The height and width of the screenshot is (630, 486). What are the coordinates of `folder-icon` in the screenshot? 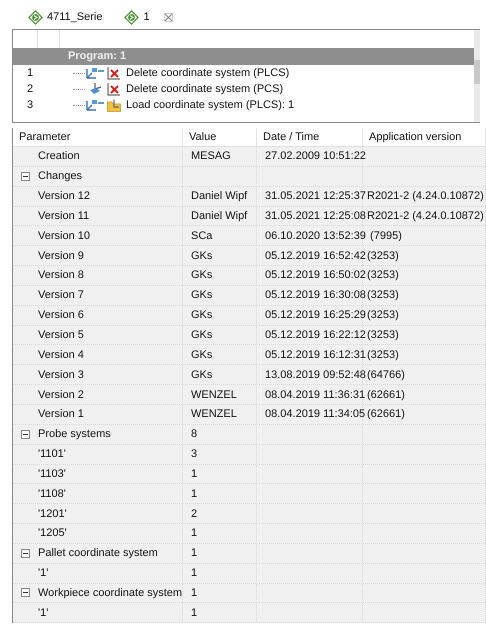 It's located at (114, 105).